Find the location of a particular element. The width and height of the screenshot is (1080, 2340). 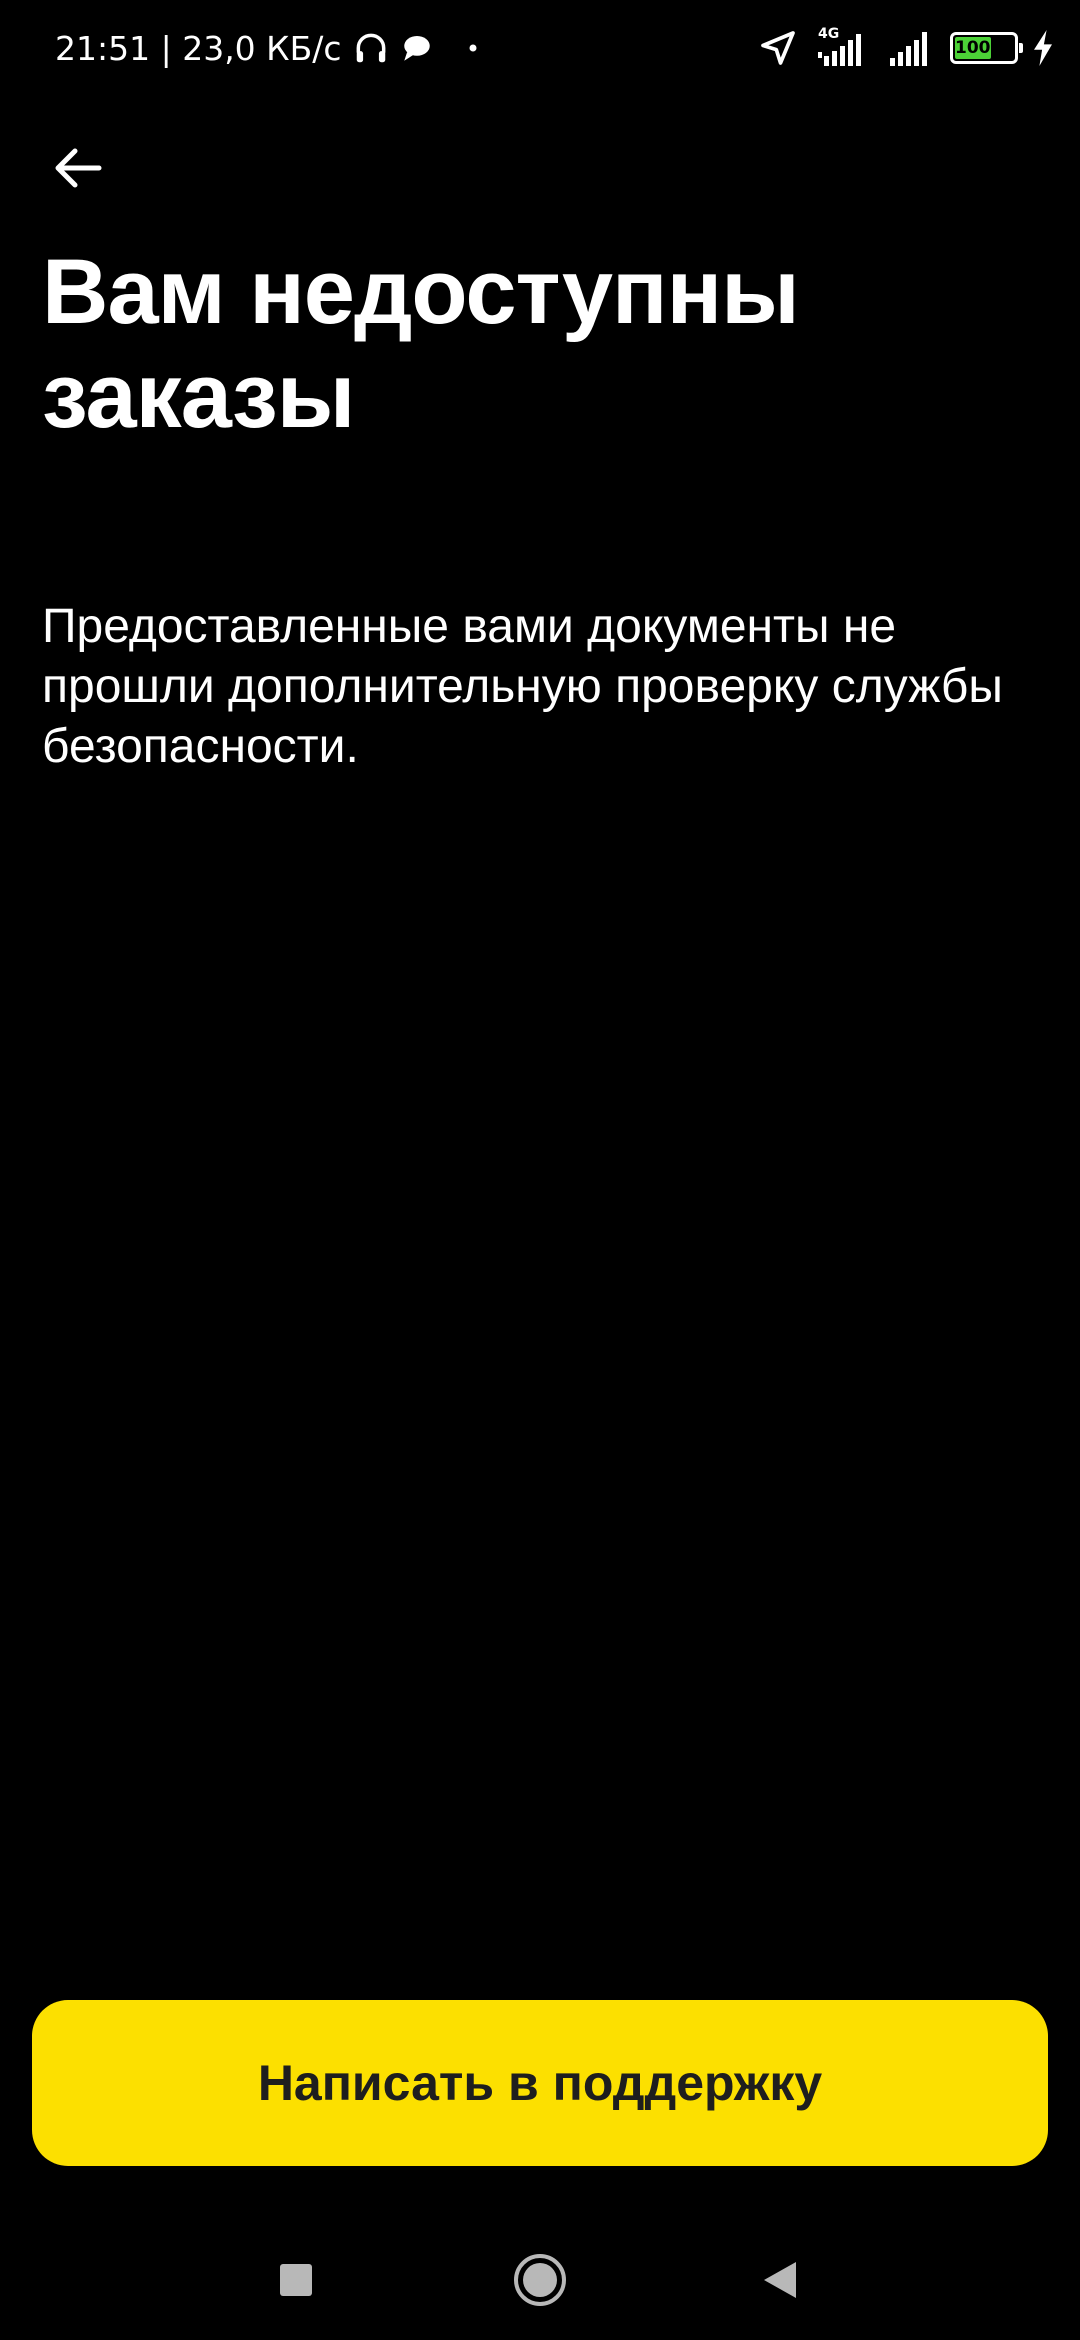

battery-icon: 100 is located at coordinates (986, 48).